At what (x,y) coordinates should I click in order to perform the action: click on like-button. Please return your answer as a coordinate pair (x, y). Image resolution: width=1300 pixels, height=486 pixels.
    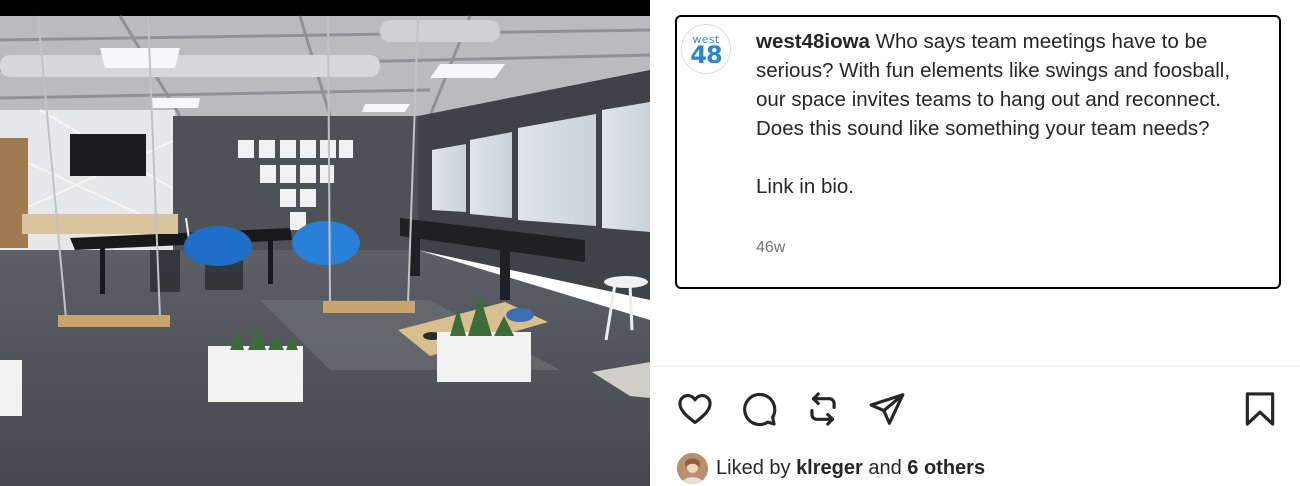
    Looking at the image, I should click on (695, 409).